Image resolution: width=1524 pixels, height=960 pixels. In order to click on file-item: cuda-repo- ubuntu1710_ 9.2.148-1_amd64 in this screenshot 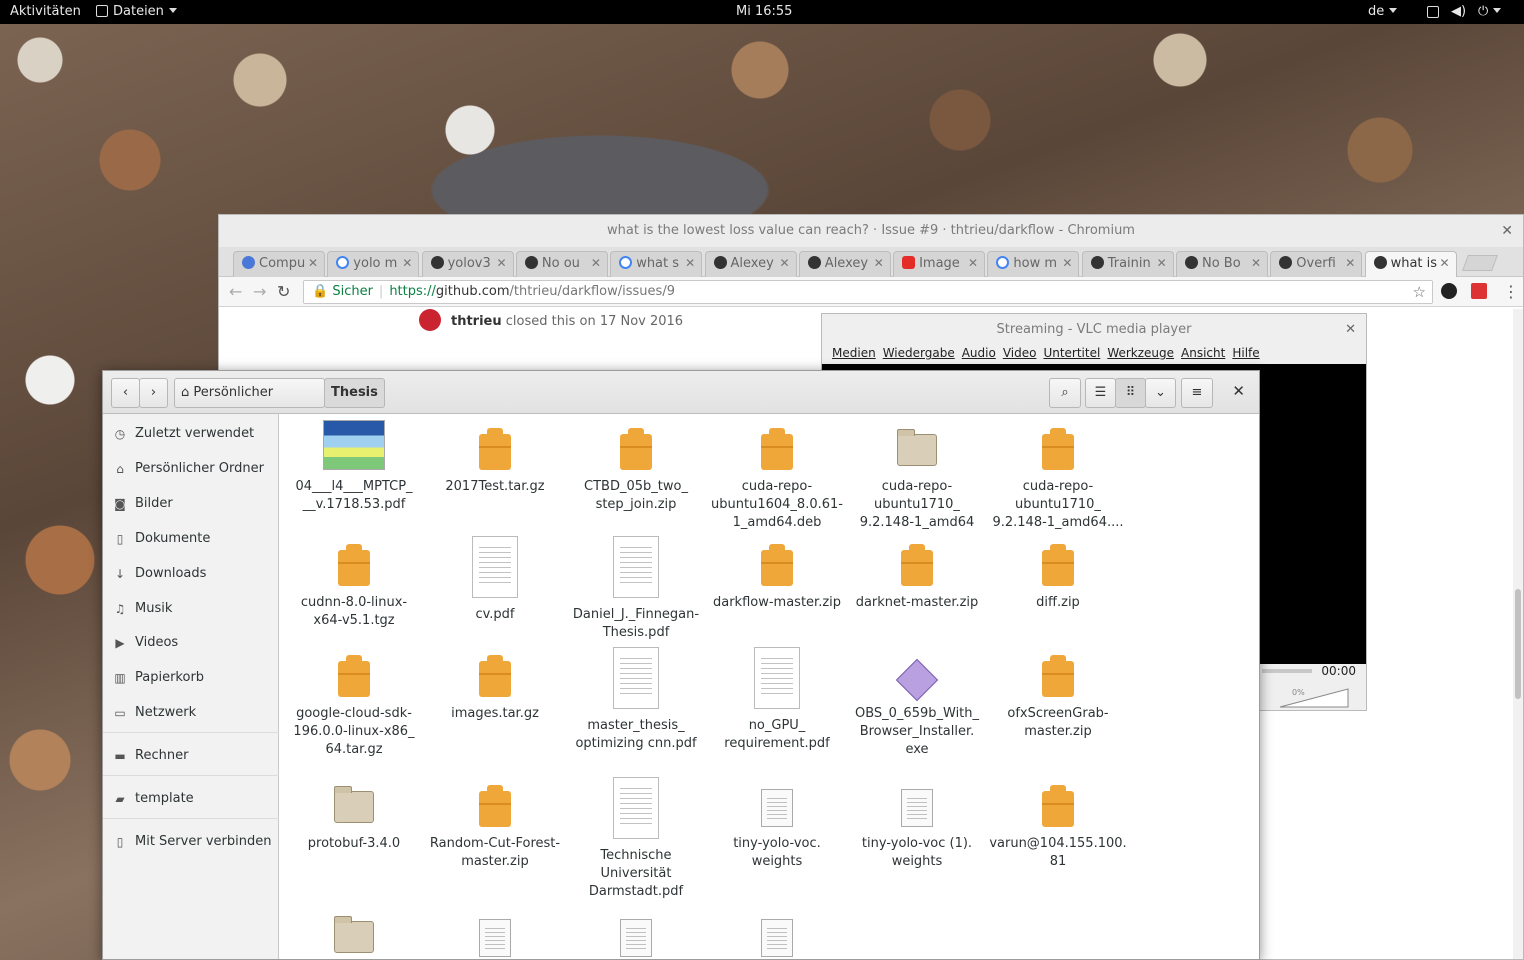, I will do `click(917, 476)`.